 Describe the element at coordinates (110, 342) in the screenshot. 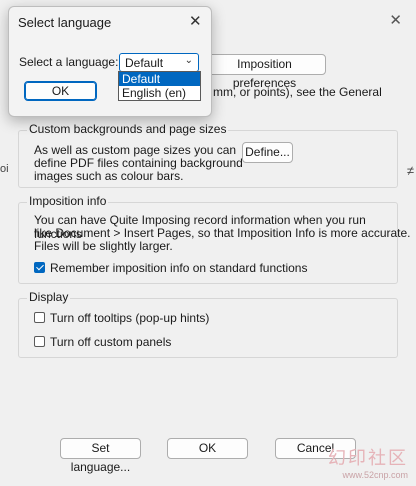

I see `custom-panels-label: Turn off custom panels` at that location.